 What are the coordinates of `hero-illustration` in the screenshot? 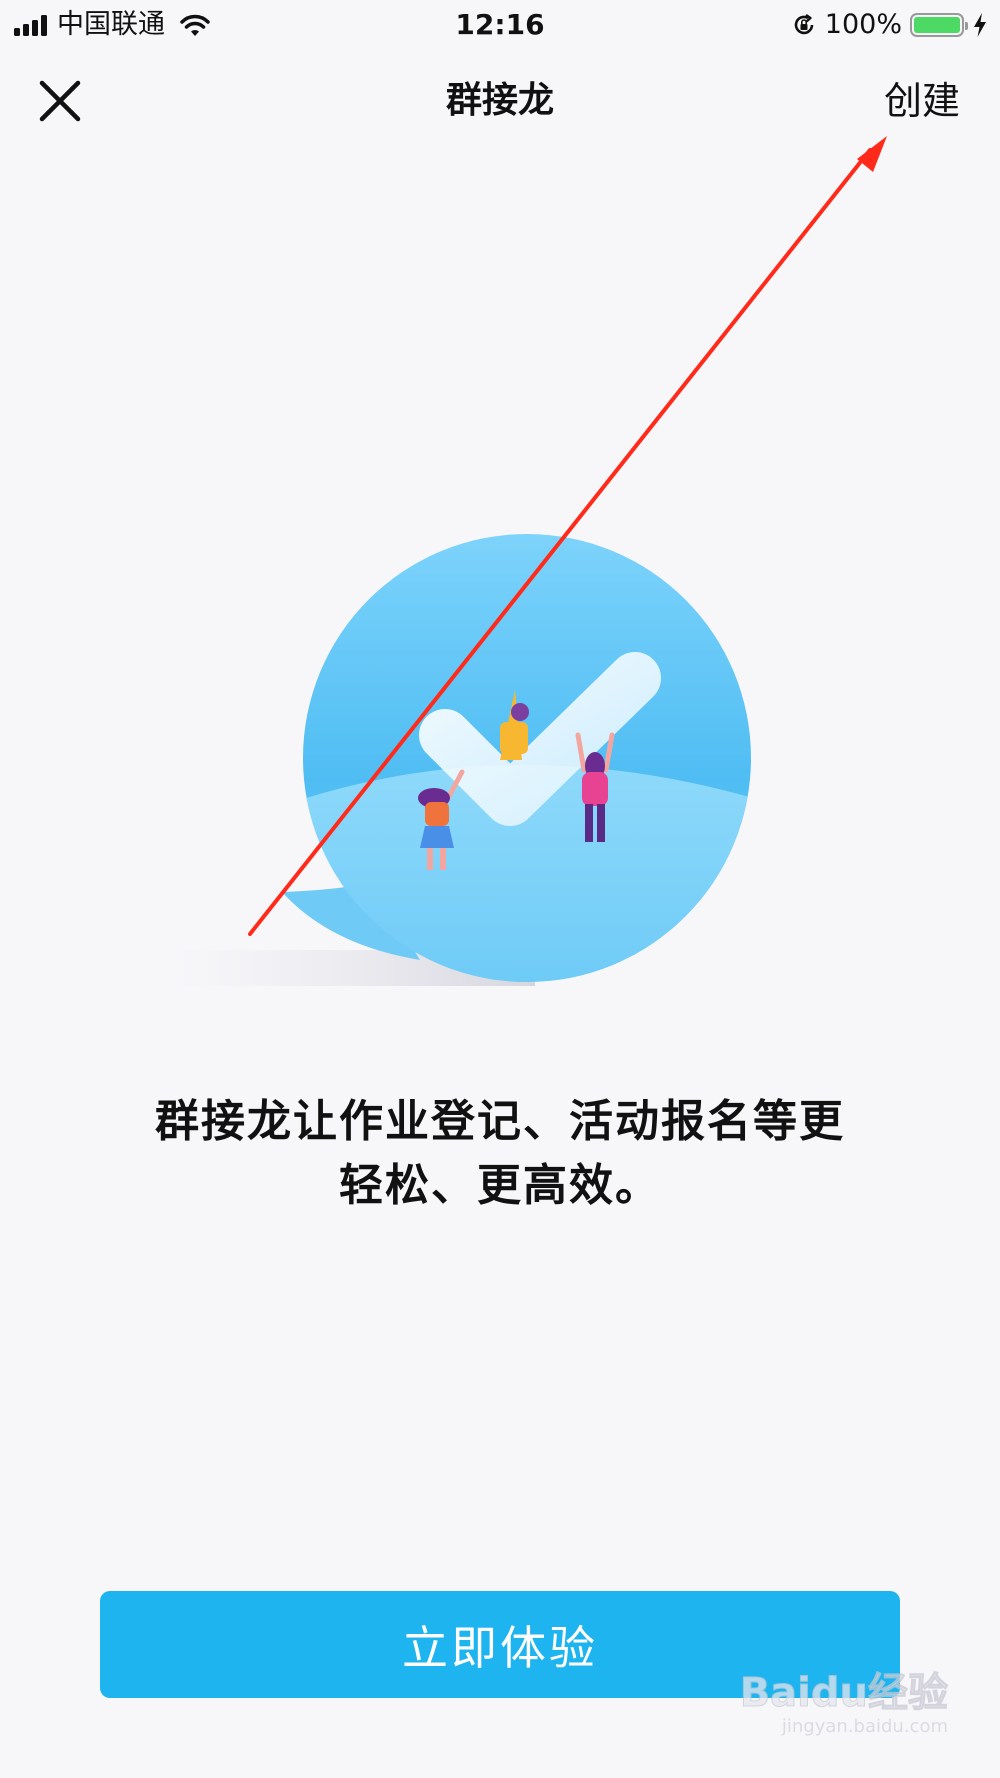 It's located at (463, 760).